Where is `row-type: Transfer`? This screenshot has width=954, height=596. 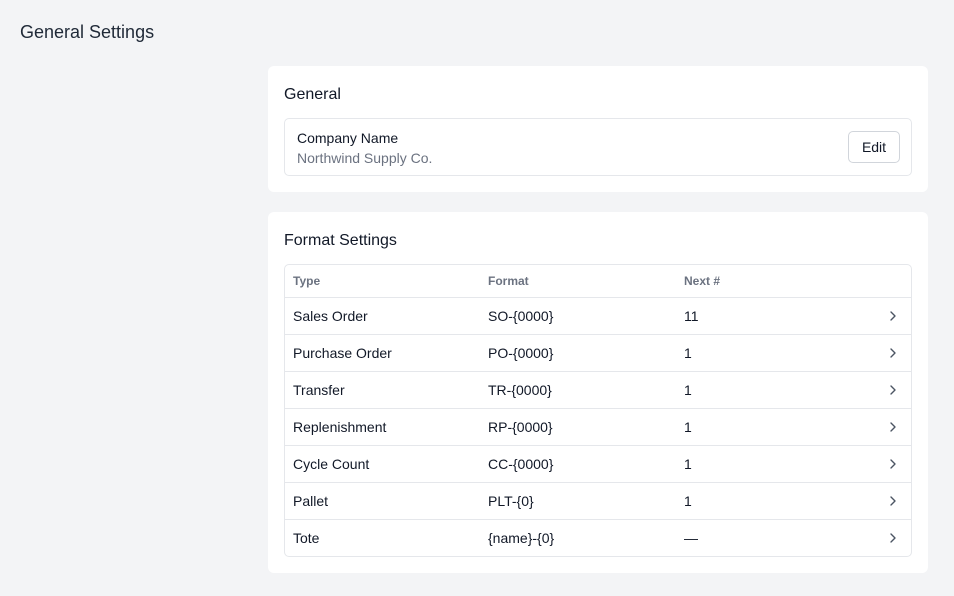
row-type: Transfer is located at coordinates (319, 390).